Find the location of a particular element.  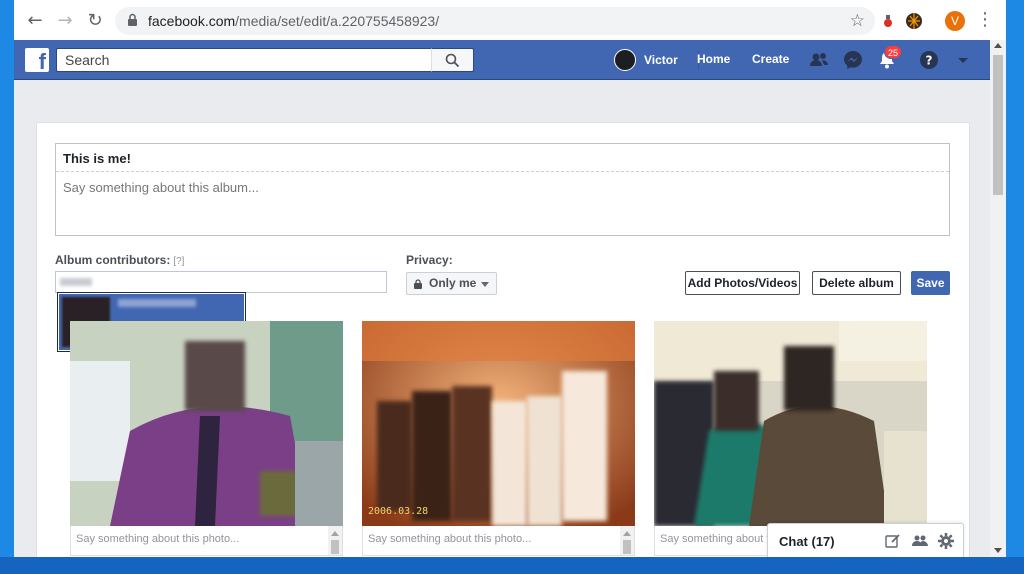

messenger-icon is located at coordinates (853, 60).